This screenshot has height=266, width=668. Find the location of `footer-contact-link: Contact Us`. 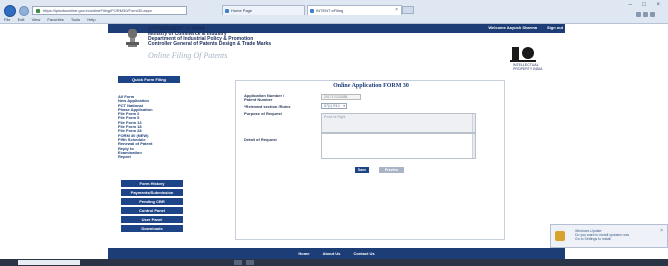

footer-contact-link: Contact Us is located at coordinates (364, 253).